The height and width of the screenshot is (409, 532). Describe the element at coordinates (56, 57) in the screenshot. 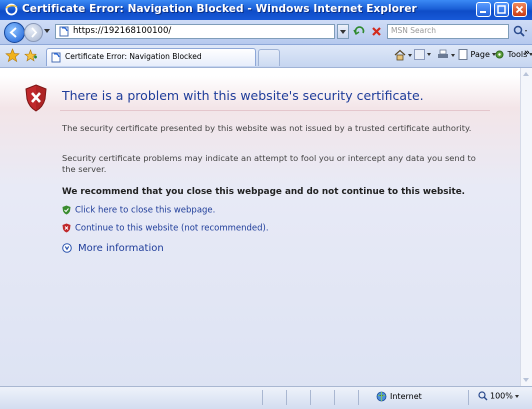

I see `tab-page-icon` at that location.